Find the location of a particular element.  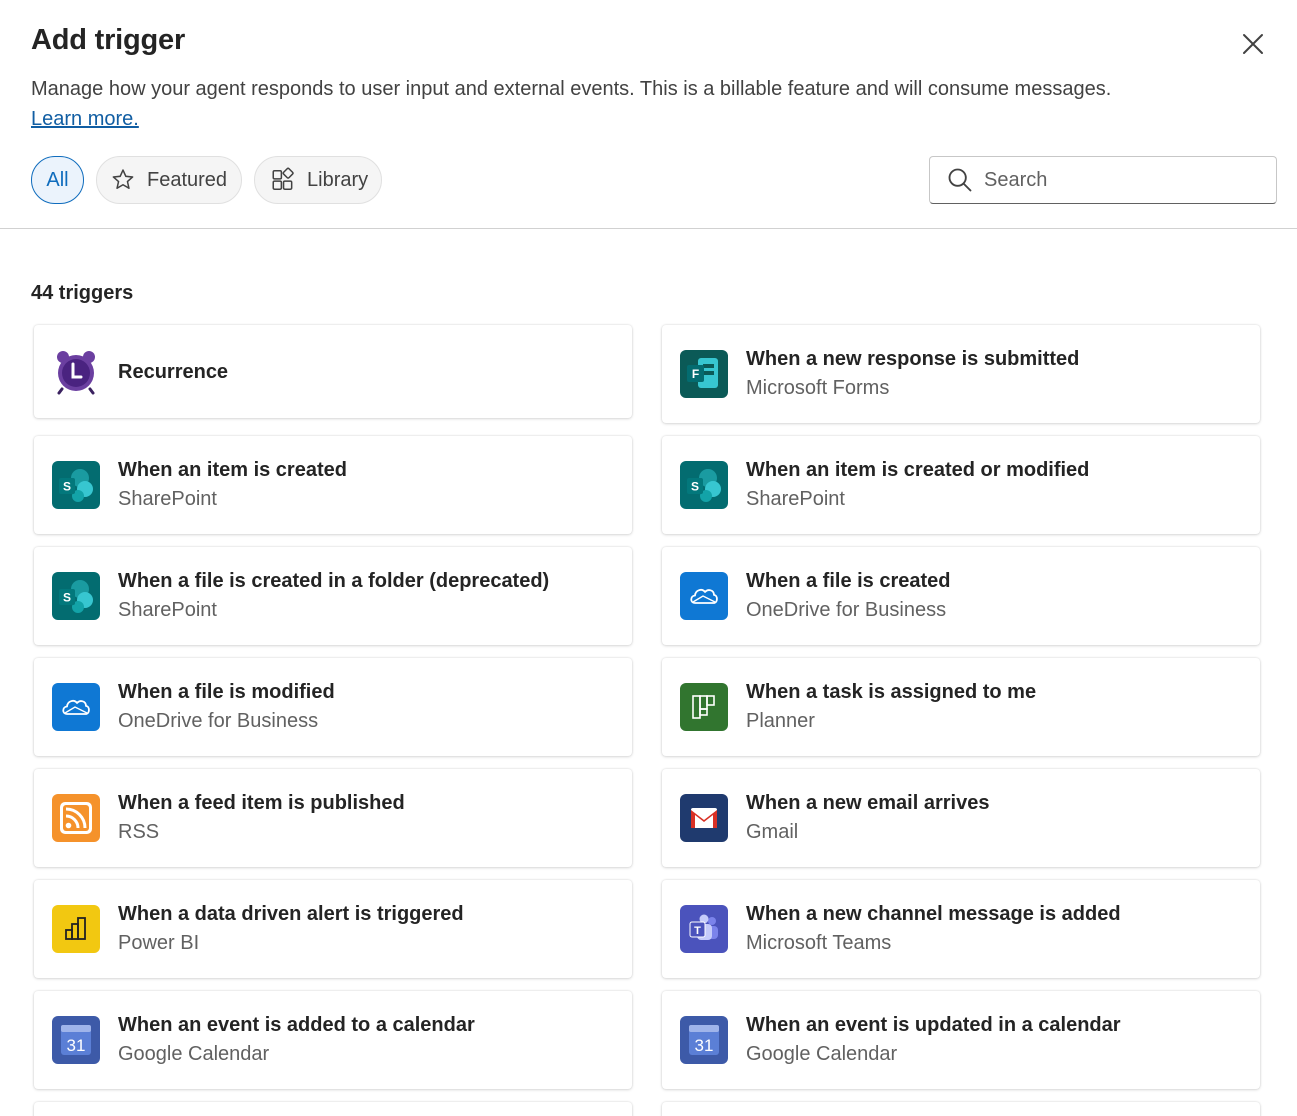

filter-library: Library is located at coordinates (318, 180).